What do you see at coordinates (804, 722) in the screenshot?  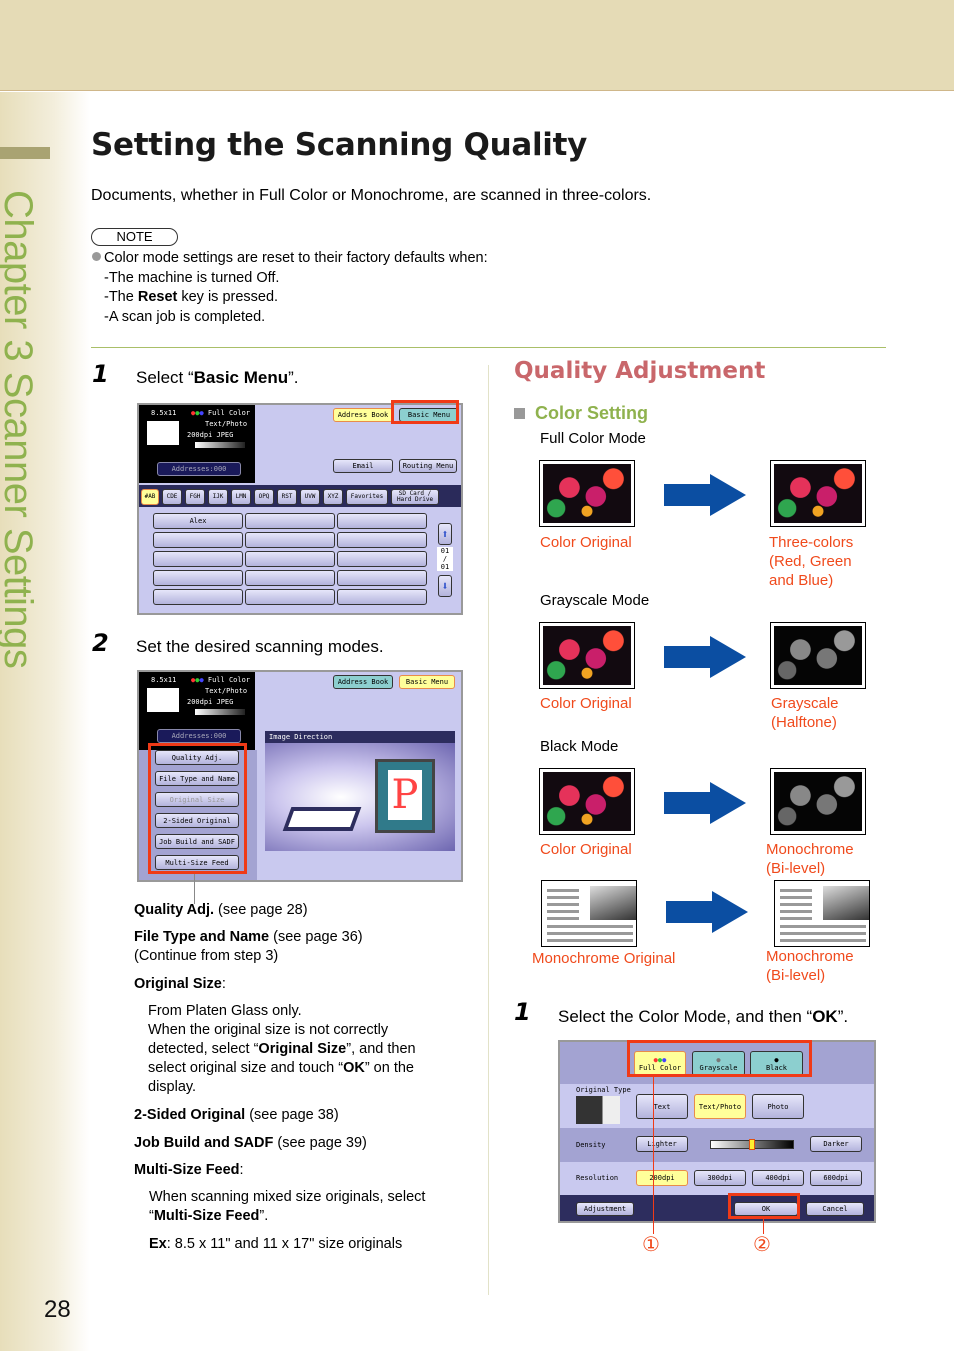 I see `caption-line: (Halftone)` at bounding box center [804, 722].